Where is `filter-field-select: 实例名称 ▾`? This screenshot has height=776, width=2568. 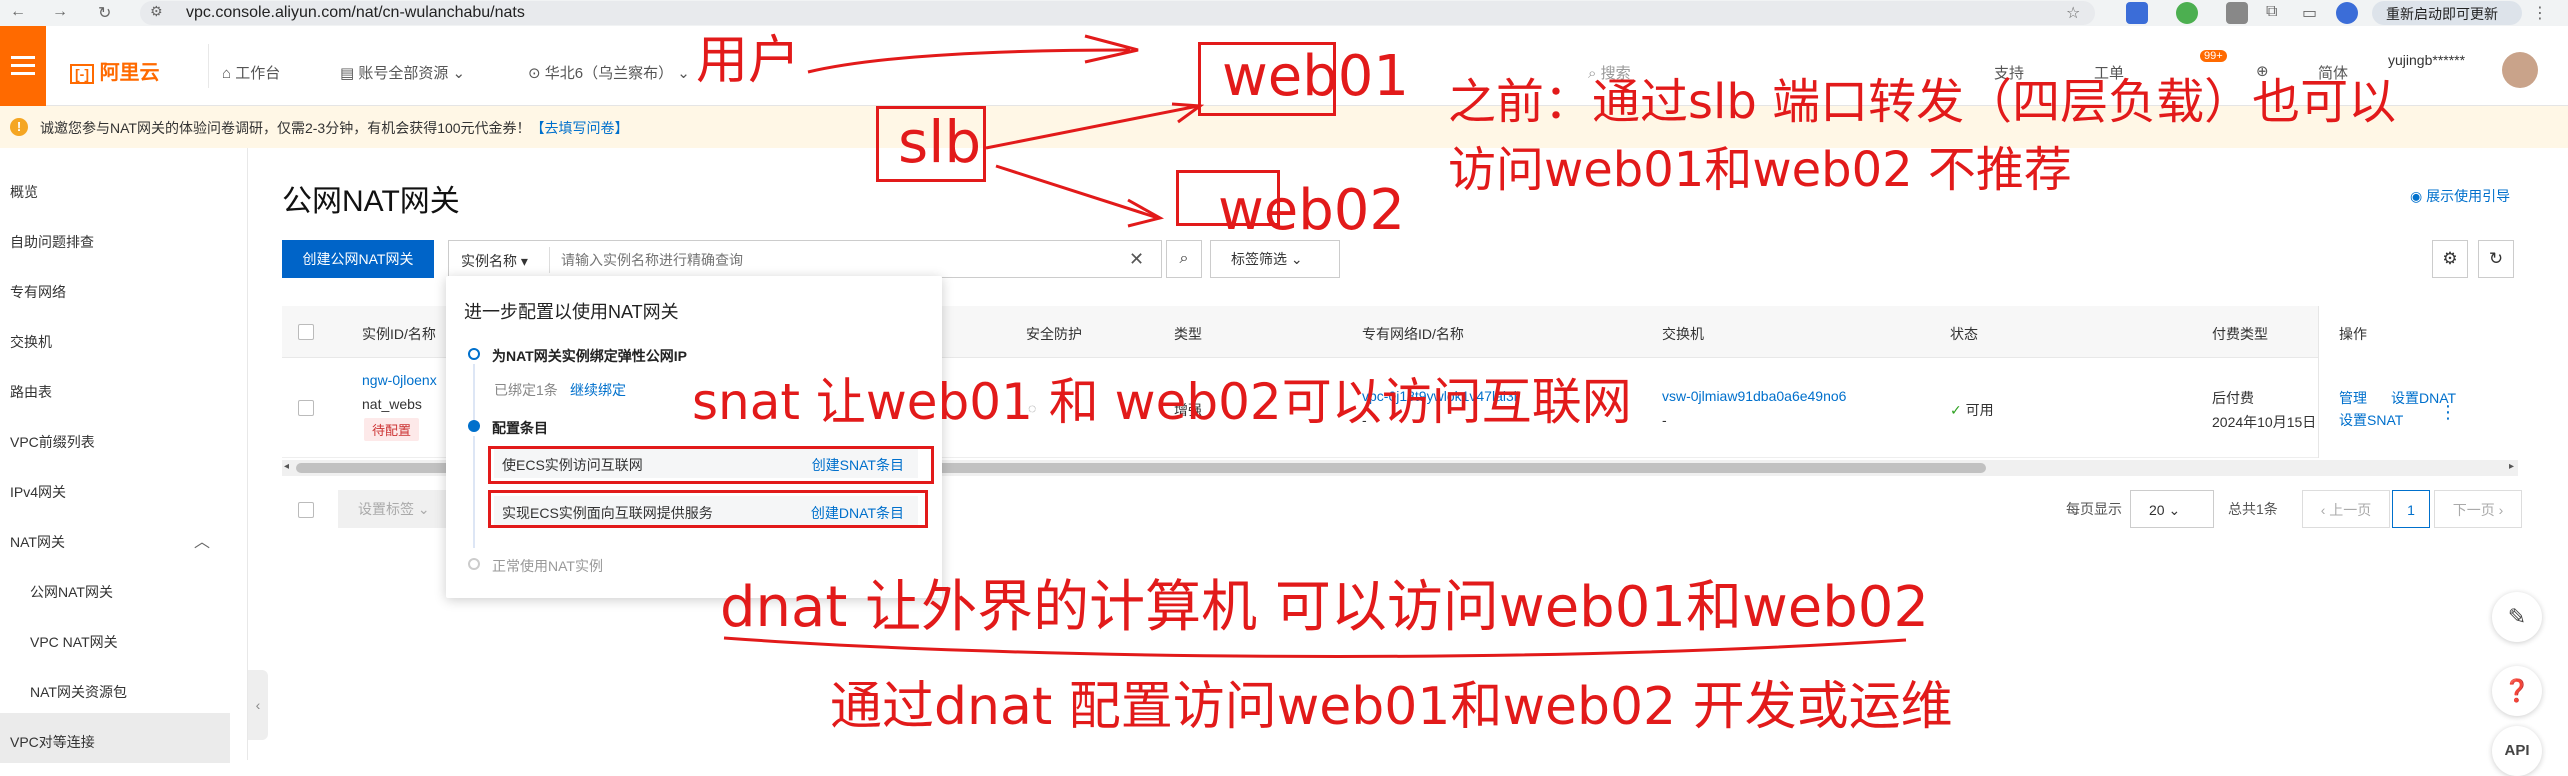 filter-field-select: 实例名称 ▾ is located at coordinates (494, 261).